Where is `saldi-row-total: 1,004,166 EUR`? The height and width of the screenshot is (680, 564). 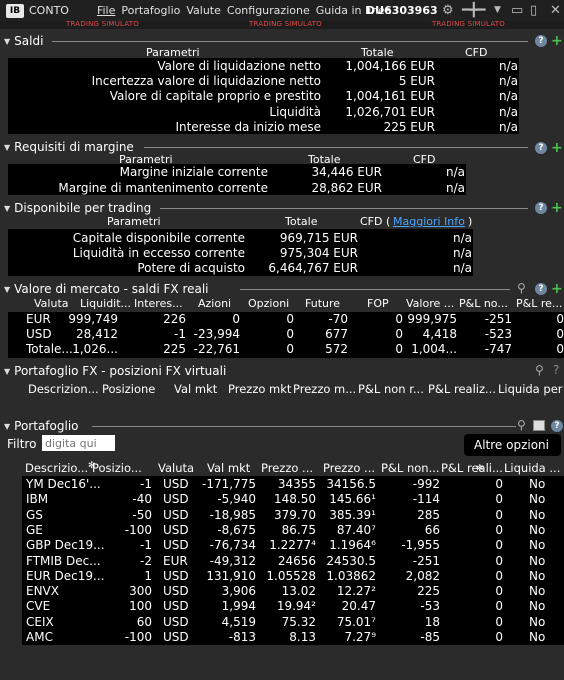 saldi-row-total: 1,004,166 EUR is located at coordinates (390, 66).